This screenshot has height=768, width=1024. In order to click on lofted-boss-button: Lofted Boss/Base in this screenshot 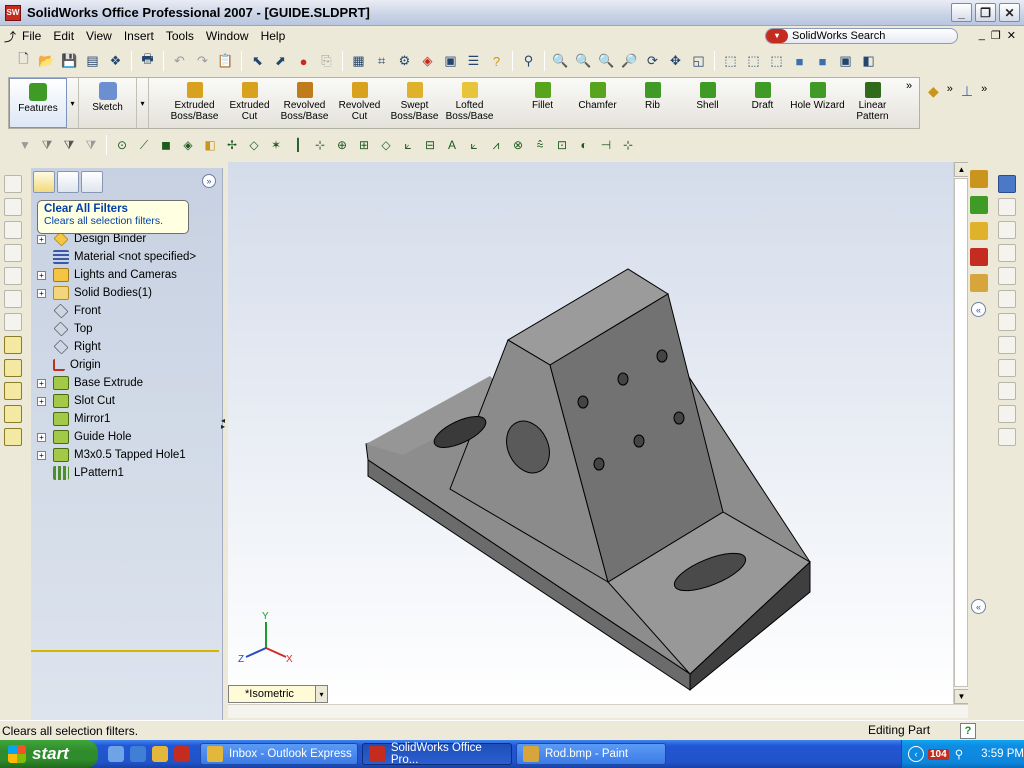, I will do `click(469, 103)`.